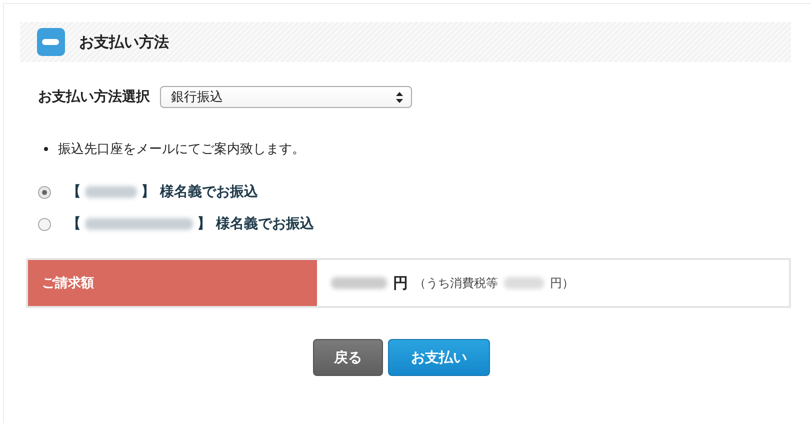 This screenshot has height=424, width=811. What do you see at coordinates (94, 97) in the screenshot?
I see `field-label: お支払い方法選択` at bounding box center [94, 97].